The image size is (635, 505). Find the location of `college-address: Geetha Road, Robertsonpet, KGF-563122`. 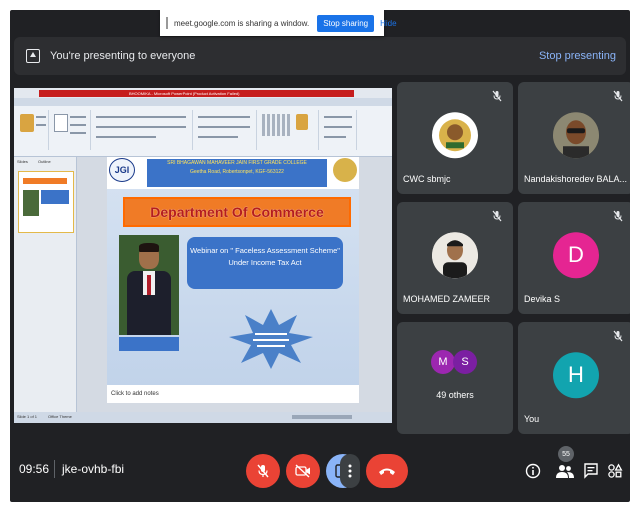

college-address: Geetha Road, Robertsonpet, KGF-563122 is located at coordinates (237, 172).